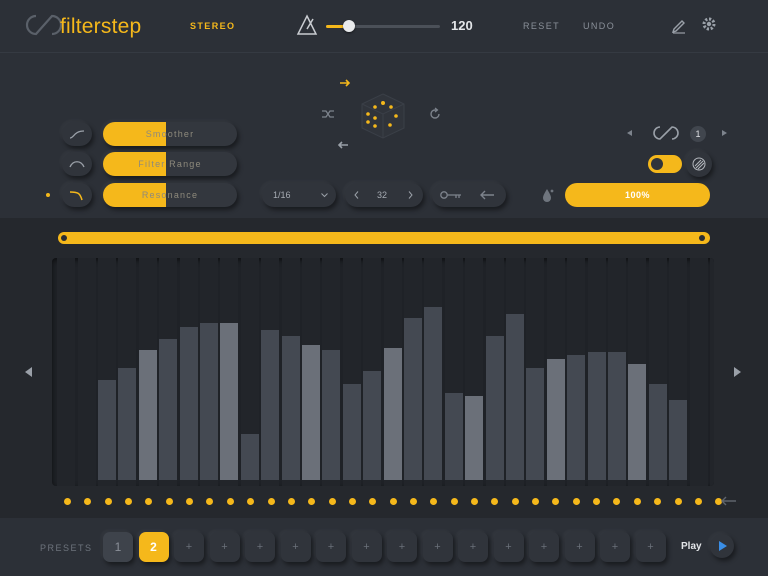  Describe the element at coordinates (328, 114) in the screenshot. I see `shuffle-icon` at that location.